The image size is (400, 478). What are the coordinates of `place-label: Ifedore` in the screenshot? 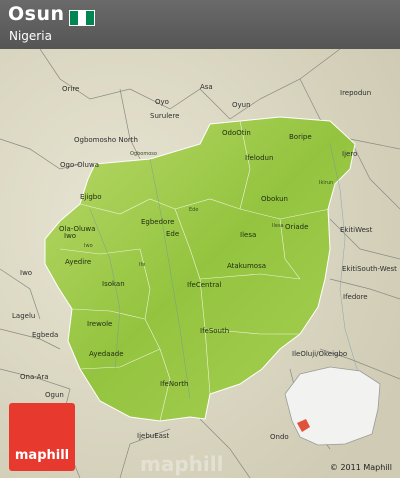 It's located at (355, 297).